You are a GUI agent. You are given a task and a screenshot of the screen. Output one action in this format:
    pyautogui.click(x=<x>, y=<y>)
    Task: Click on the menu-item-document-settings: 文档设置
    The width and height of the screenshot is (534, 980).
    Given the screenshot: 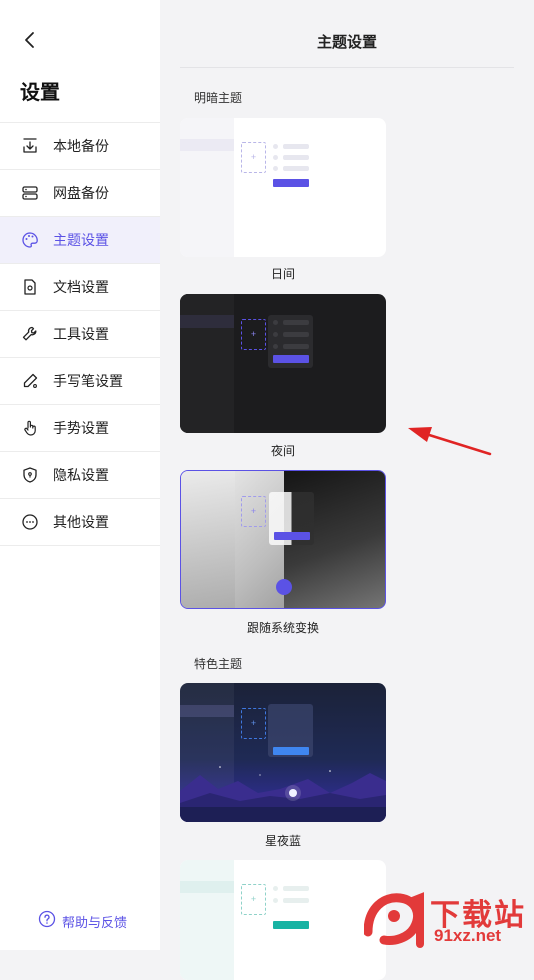 What is the action you would take?
    pyautogui.click(x=80, y=287)
    